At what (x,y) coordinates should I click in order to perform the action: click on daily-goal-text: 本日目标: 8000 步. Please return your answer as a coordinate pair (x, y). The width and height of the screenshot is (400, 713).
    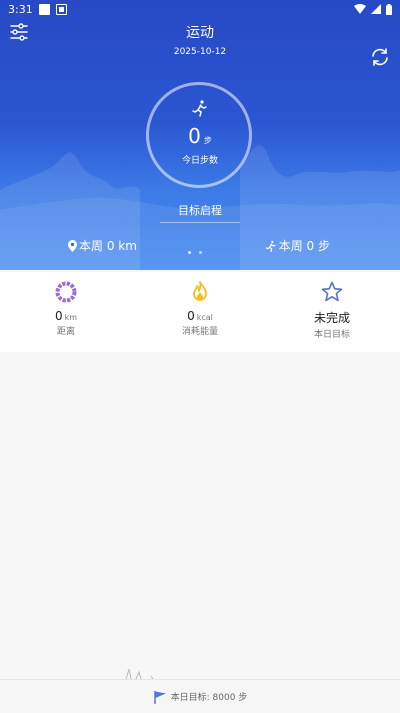
    Looking at the image, I should click on (209, 698).